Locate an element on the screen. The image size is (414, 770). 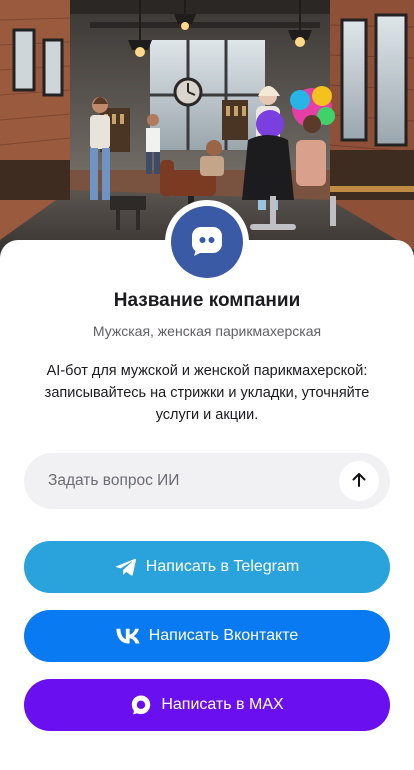
ask-ai-field is located at coordinates (207, 481).